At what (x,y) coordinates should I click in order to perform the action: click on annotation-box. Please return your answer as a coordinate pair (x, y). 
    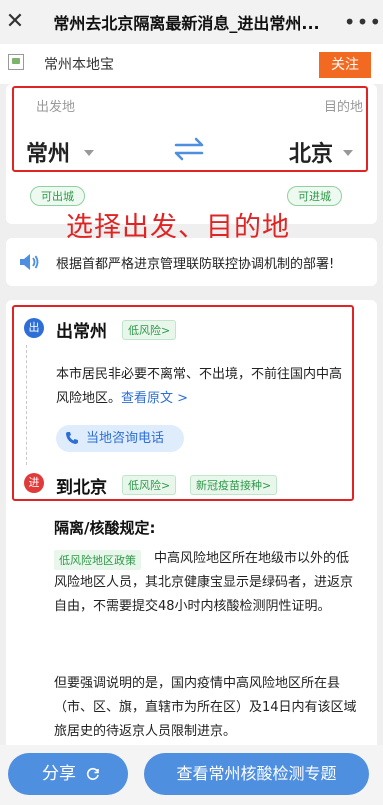
    Looking at the image, I should click on (190, 129).